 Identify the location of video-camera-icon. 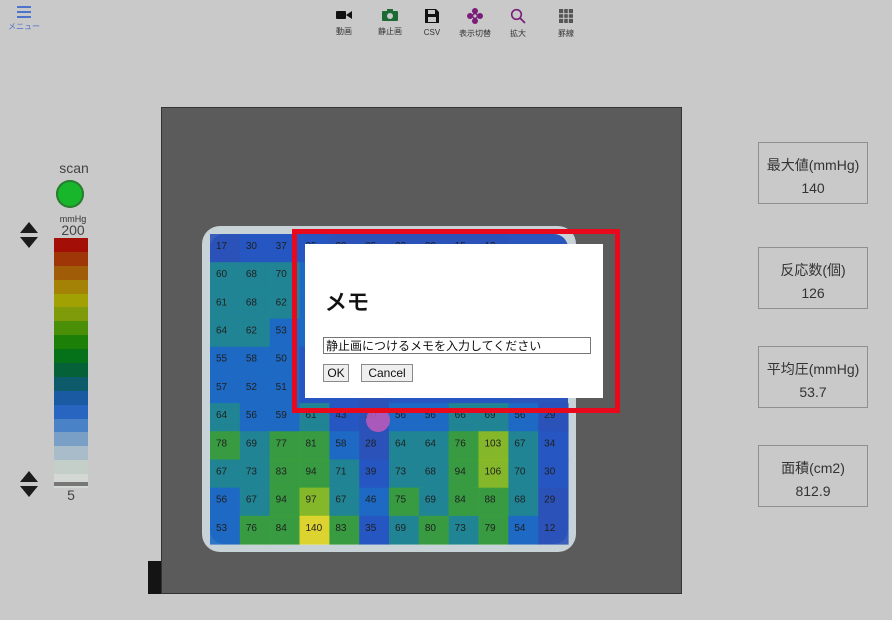
(344, 15).